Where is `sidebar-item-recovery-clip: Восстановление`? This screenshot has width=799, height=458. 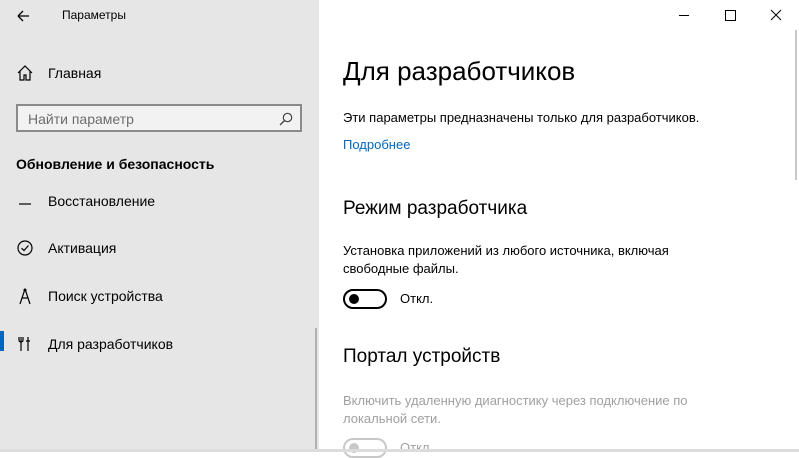
sidebar-item-recovery-clip: Восстановление is located at coordinates (159, 201).